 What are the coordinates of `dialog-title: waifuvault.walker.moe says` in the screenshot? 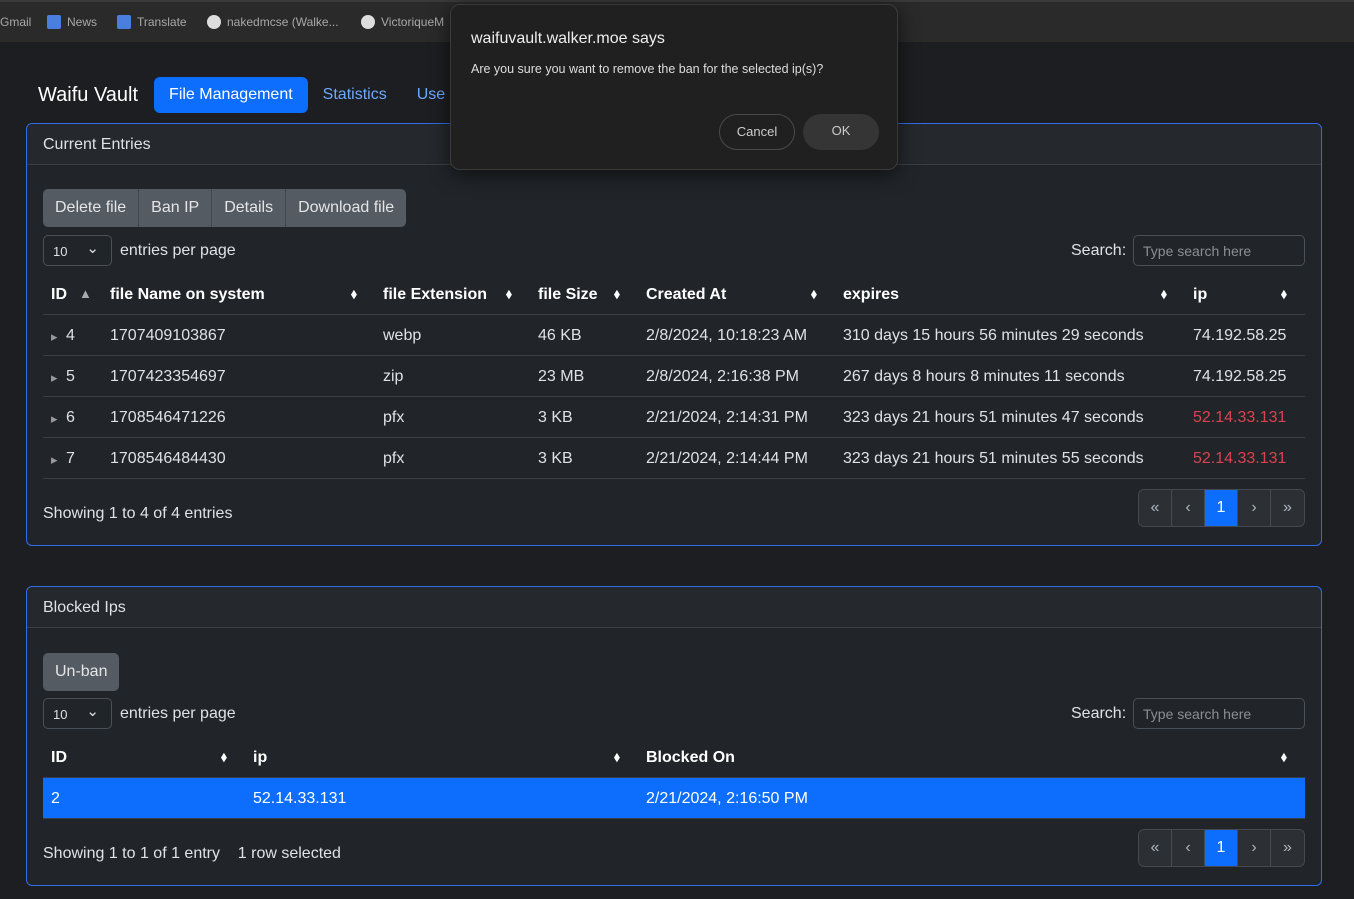 It's located at (568, 38).